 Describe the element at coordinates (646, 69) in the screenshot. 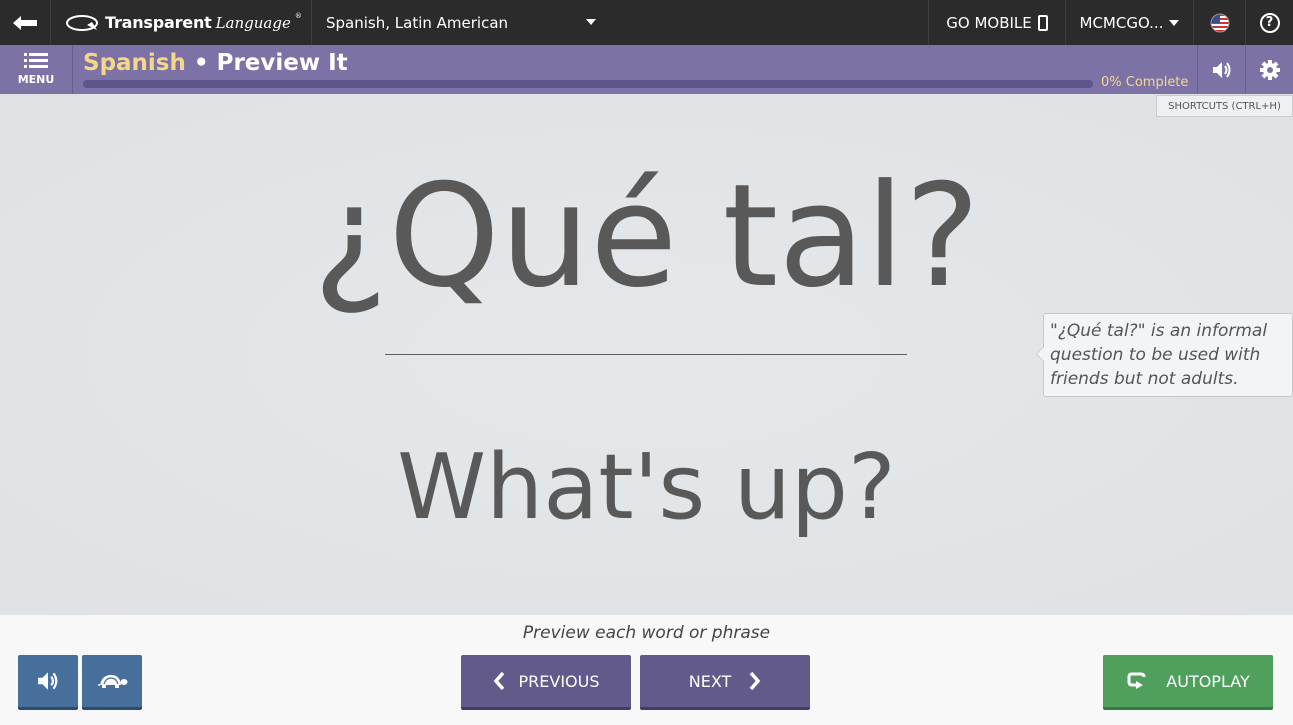

I see `lesson-header: MENU Spanish • Preview It 0% Complete` at that location.